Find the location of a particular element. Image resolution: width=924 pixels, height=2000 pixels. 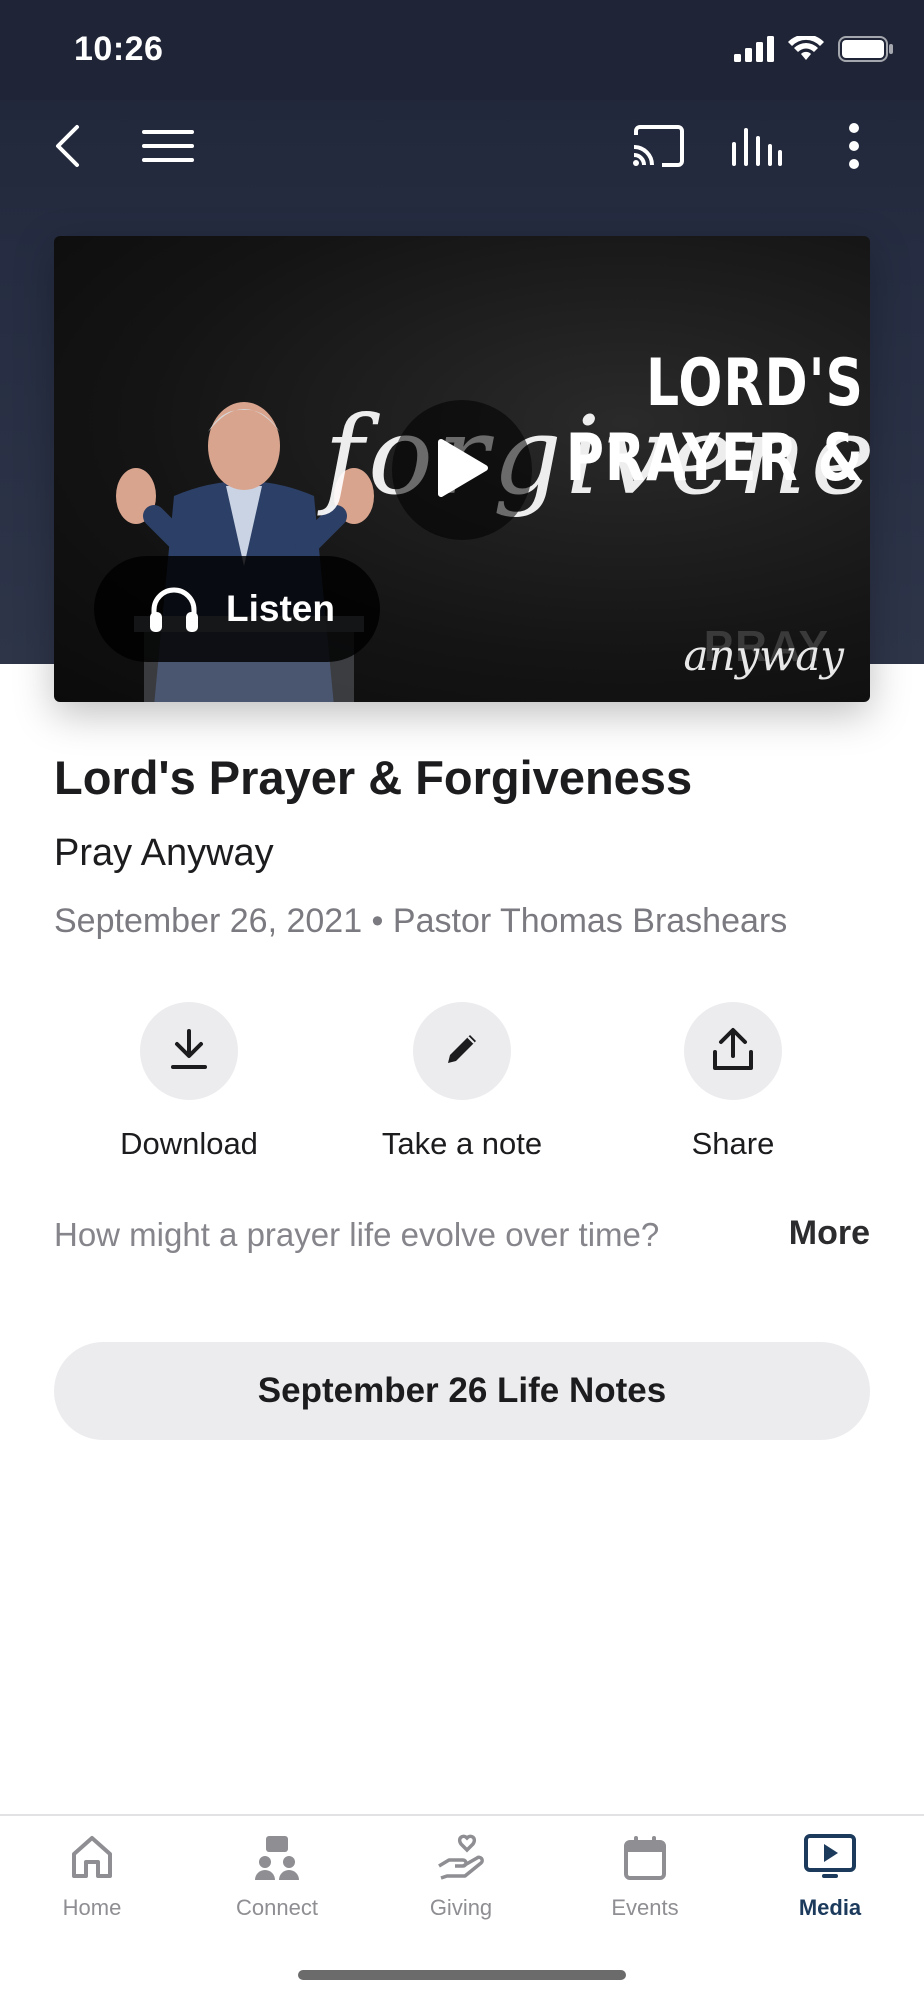

life-notes-button: September 26 Life Notes is located at coordinates (462, 1391).